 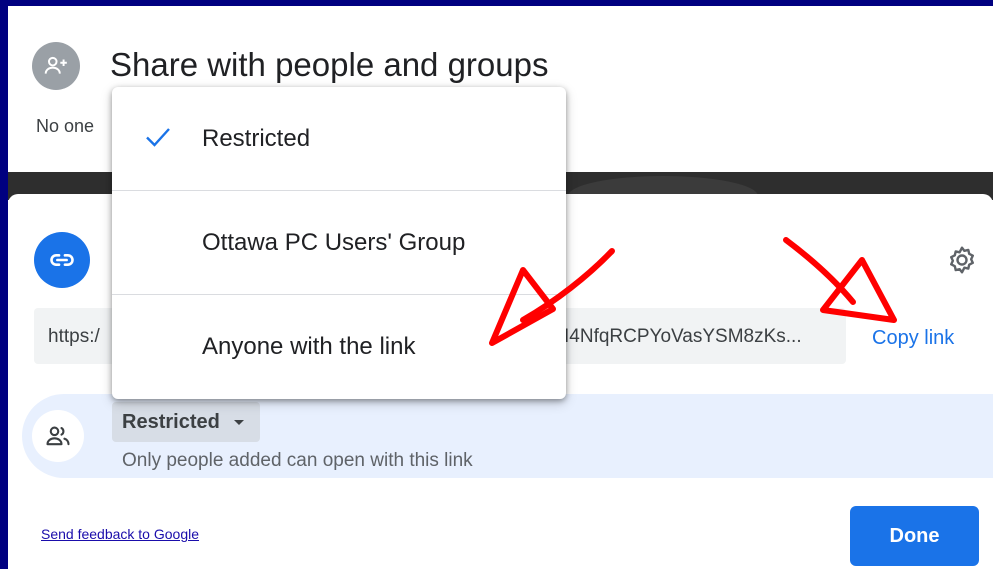 What do you see at coordinates (120, 534) in the screenshot?
I see `send-feedback-link: Send feedback to Google` at bounding box center [120, 534].